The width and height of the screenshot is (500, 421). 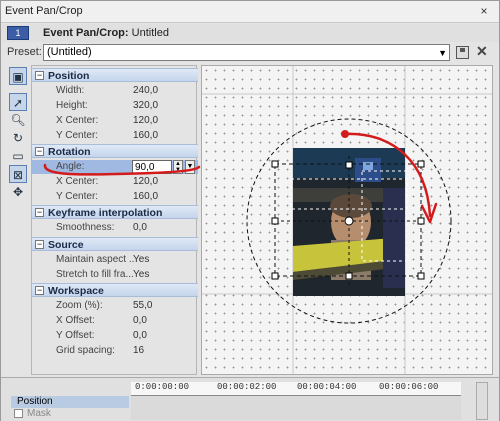 What do you see at coordinates (150, 33) in the screenshot?
I see `event-name: Untitled` at bounding box center [150, 33].